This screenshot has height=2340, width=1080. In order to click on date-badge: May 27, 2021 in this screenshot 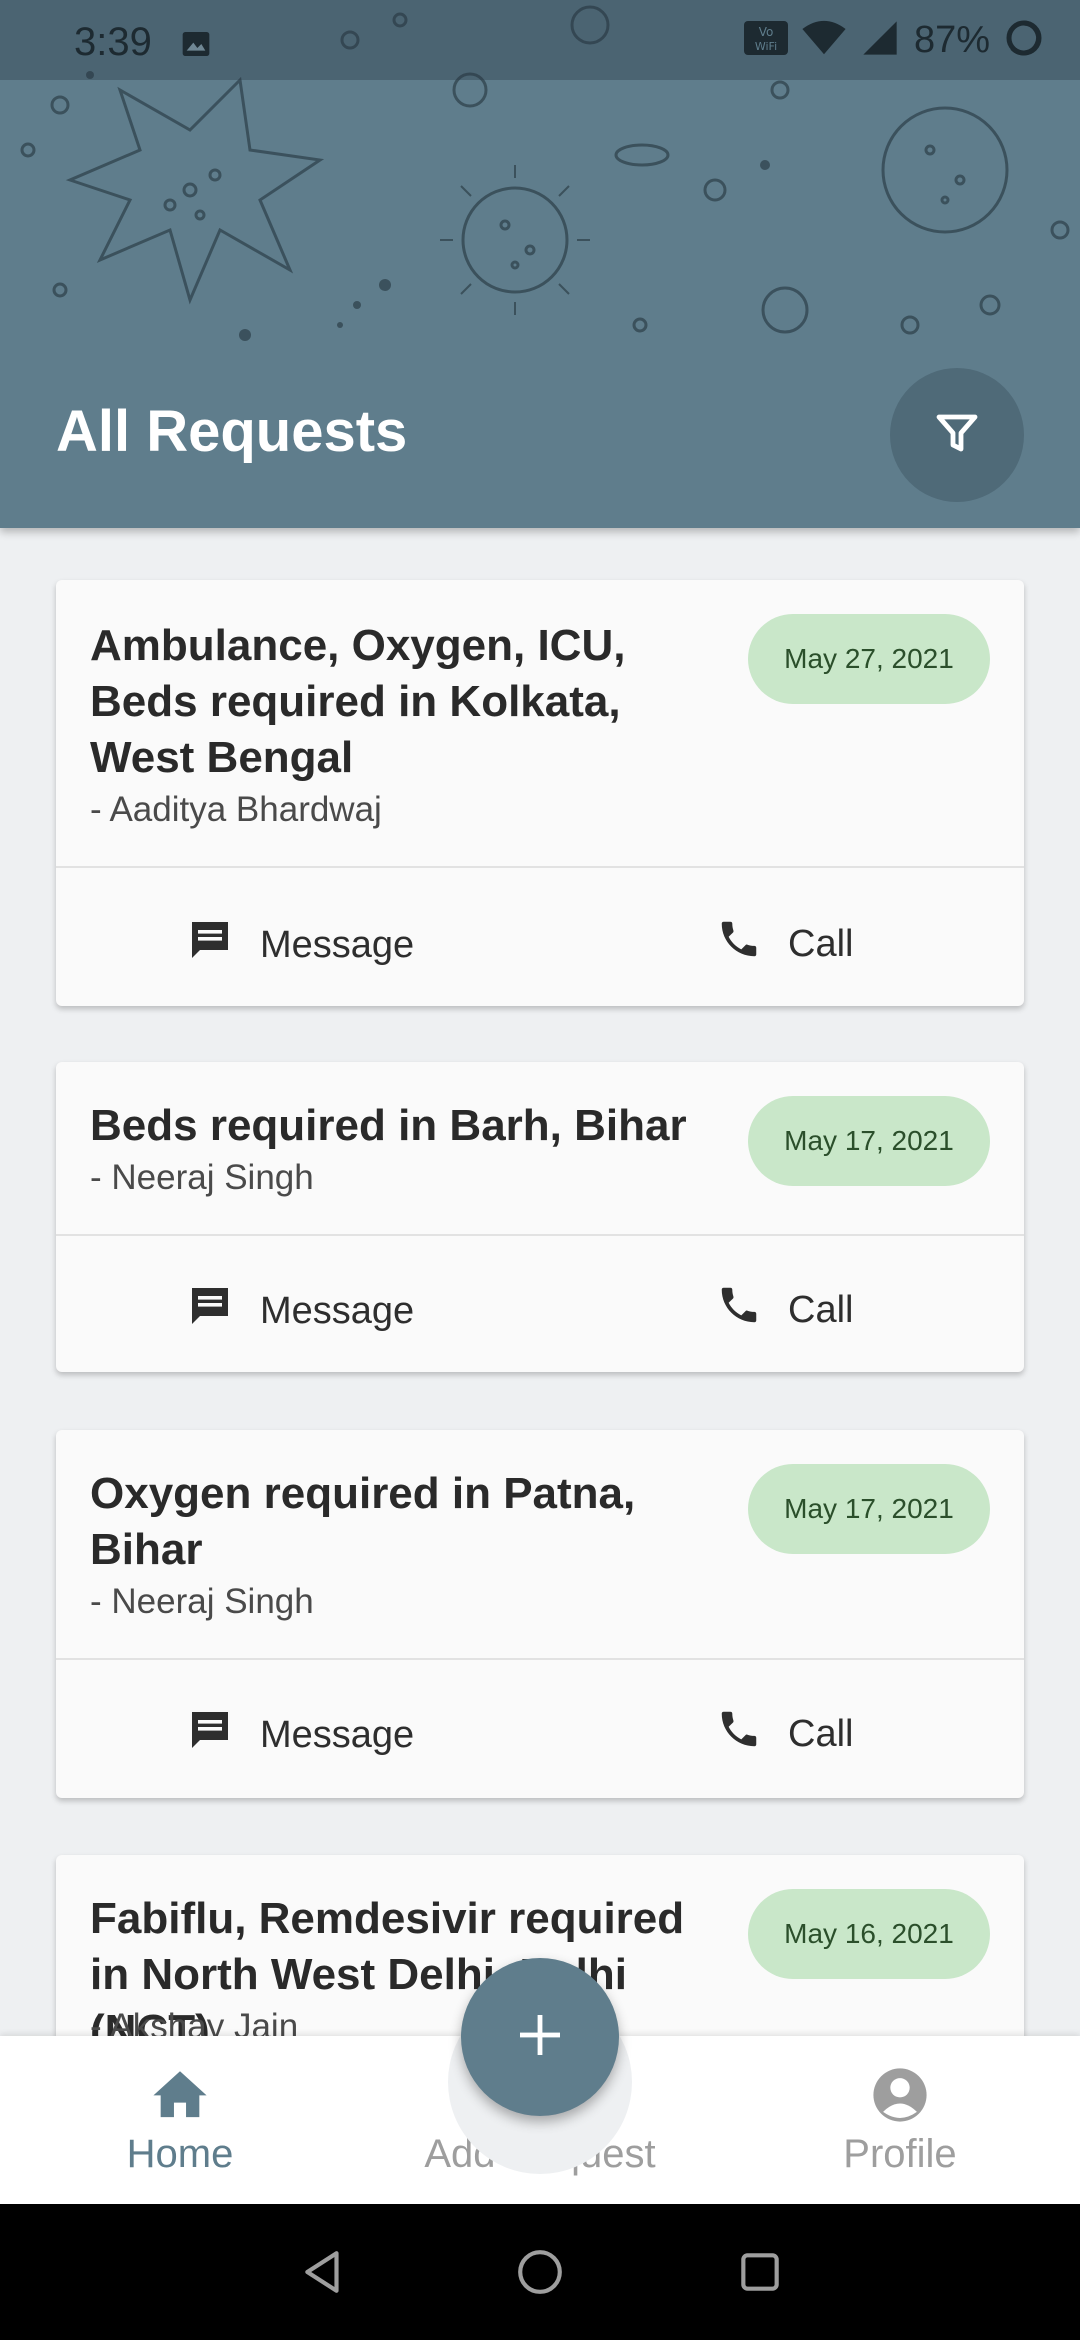, I will do `click(869, 659)`.